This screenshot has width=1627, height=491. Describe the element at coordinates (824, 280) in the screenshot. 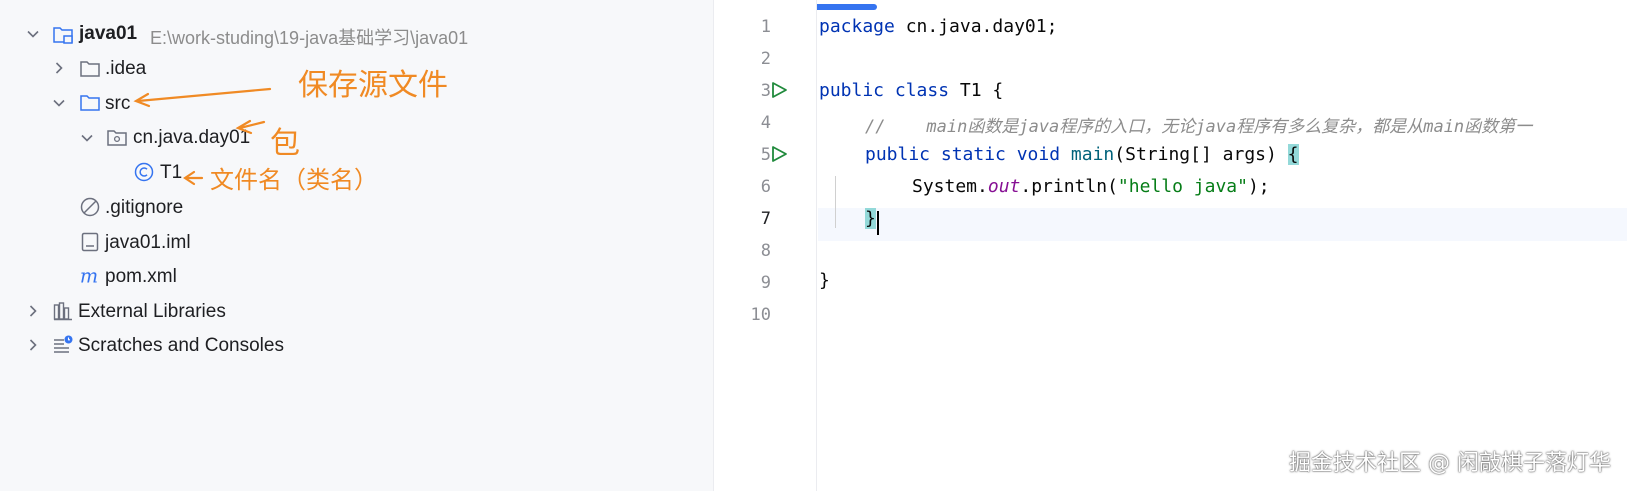

I see `code-line-9: }` at that location.